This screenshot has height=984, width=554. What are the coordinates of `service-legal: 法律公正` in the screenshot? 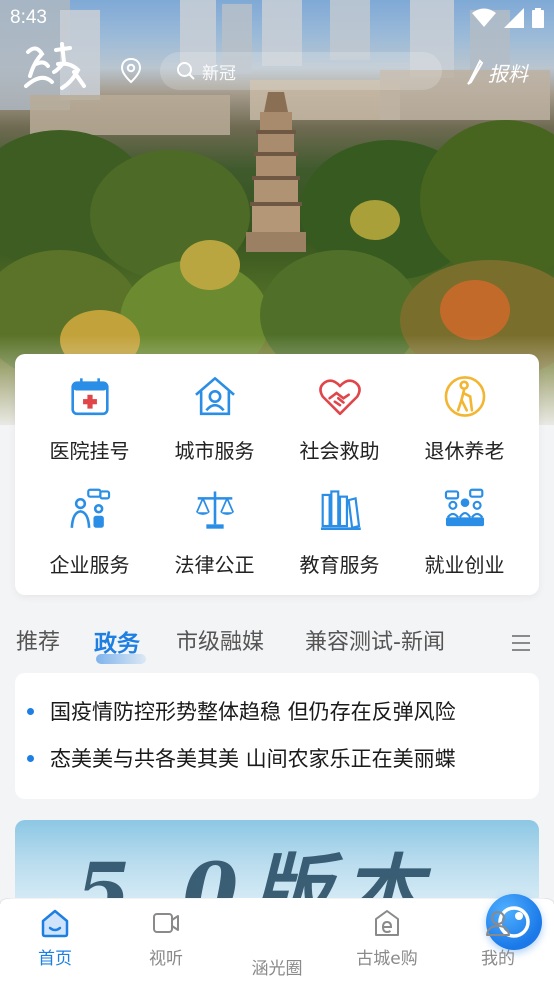 It's located at (214, 523).